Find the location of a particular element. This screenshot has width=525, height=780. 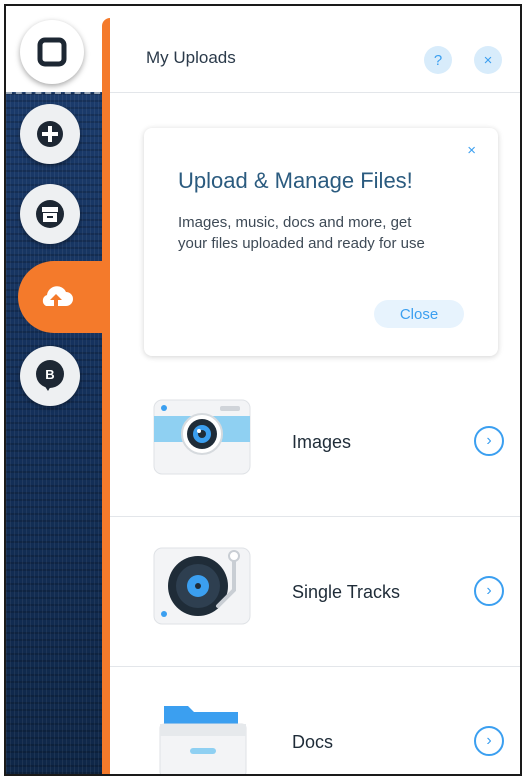

store-button is located at coordinates (50, 214).